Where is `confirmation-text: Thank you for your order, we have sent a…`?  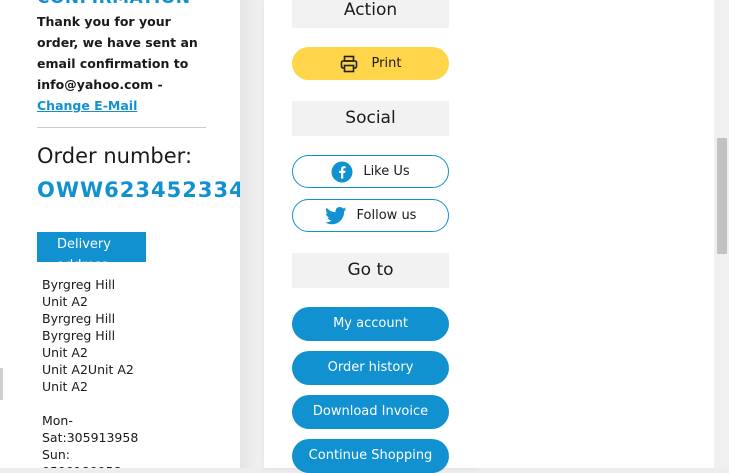
confirmation-text: Thank you for your order, we have sent a… is located at coordinates (117, 53).